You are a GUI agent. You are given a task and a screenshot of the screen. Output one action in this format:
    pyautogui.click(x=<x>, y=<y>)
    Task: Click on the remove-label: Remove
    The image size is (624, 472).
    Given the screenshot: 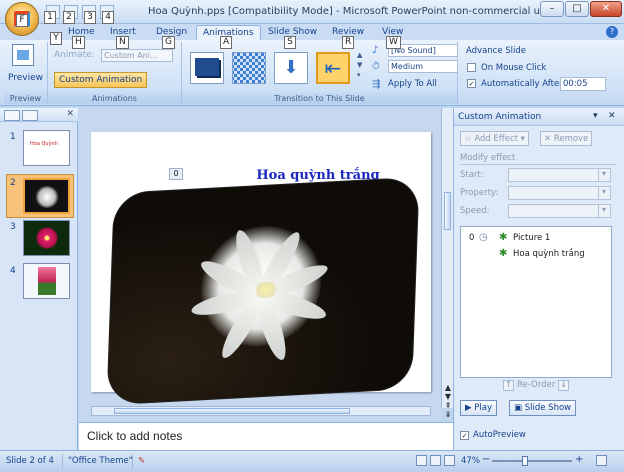 What is the action you would take?
    pyautogui.click(x=571, y=139)
    